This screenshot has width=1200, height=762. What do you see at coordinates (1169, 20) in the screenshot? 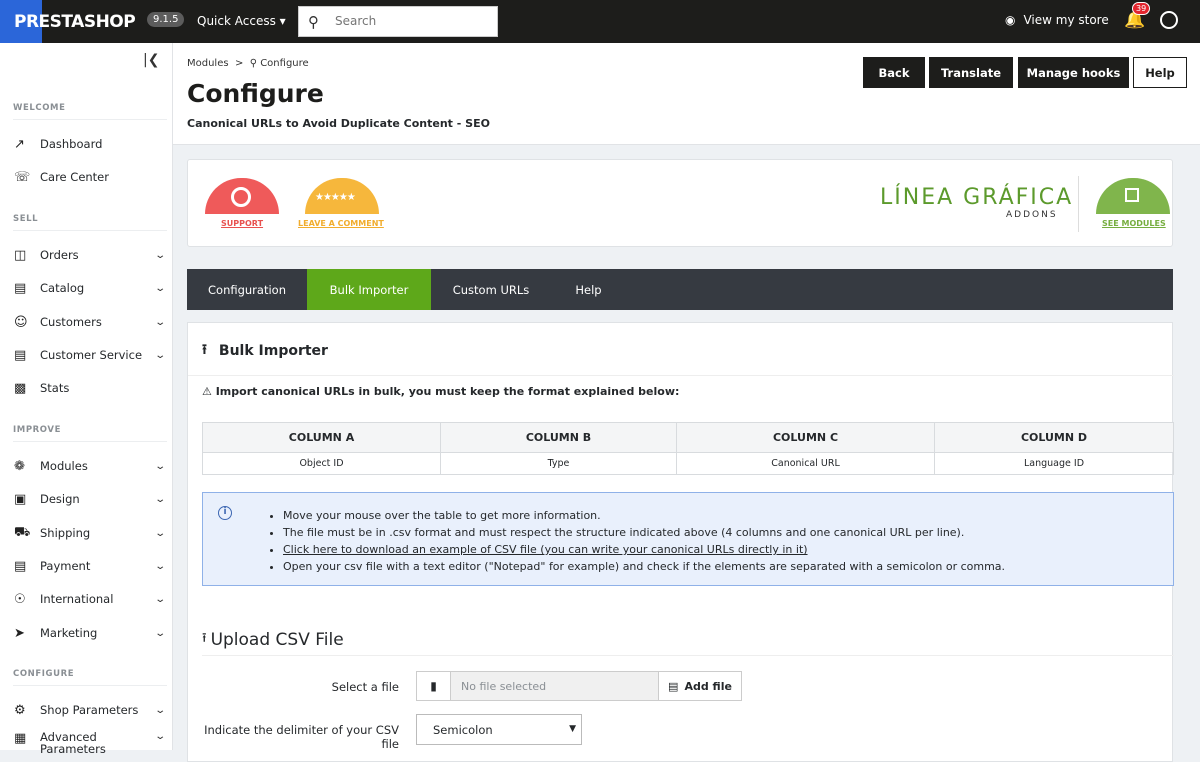
I see `user-icon` at bounding box center [1169, 20].